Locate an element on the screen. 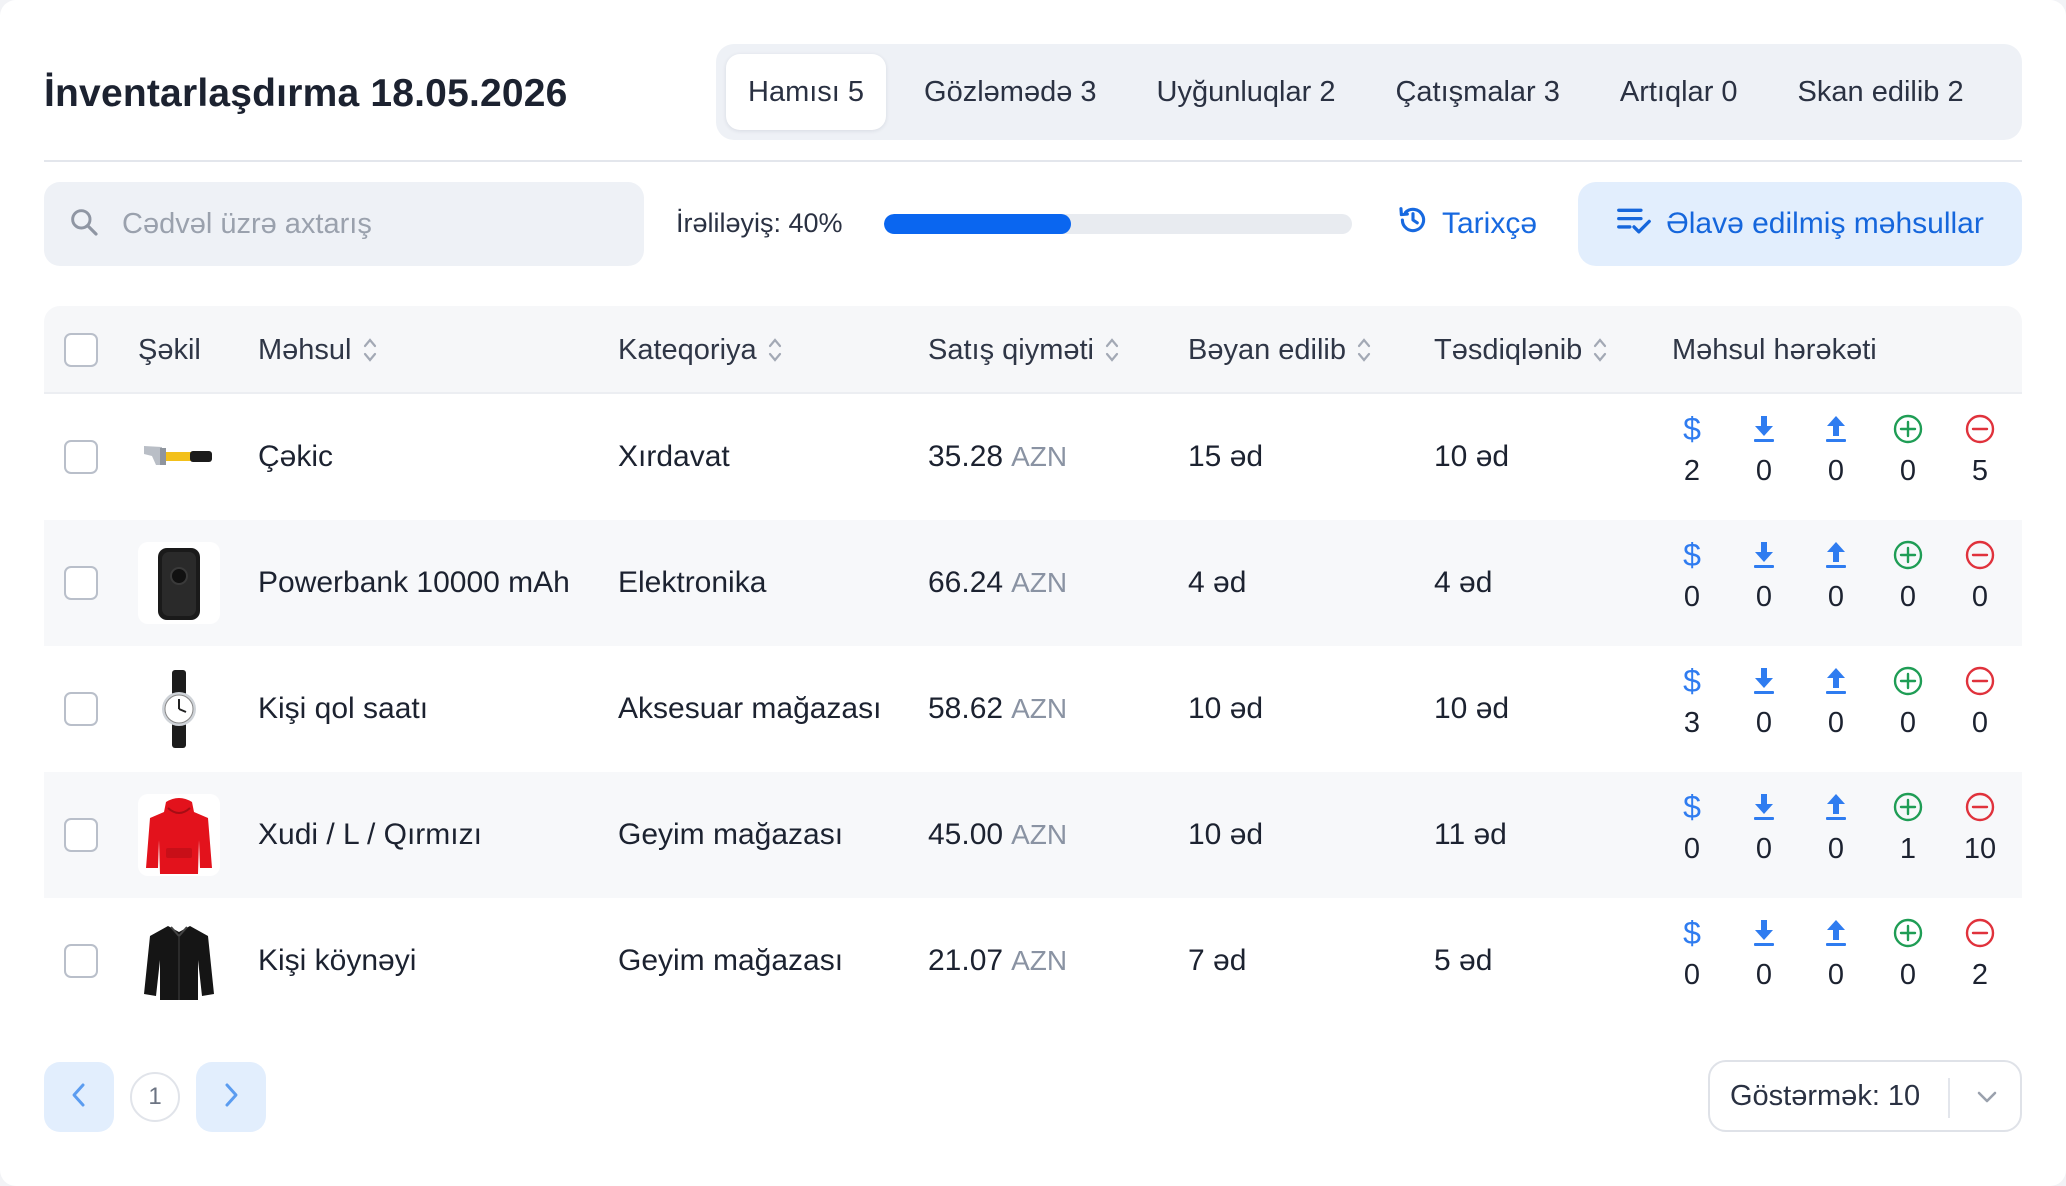  col-price: Satış qiyməti is located at coordinates (1024, 350).